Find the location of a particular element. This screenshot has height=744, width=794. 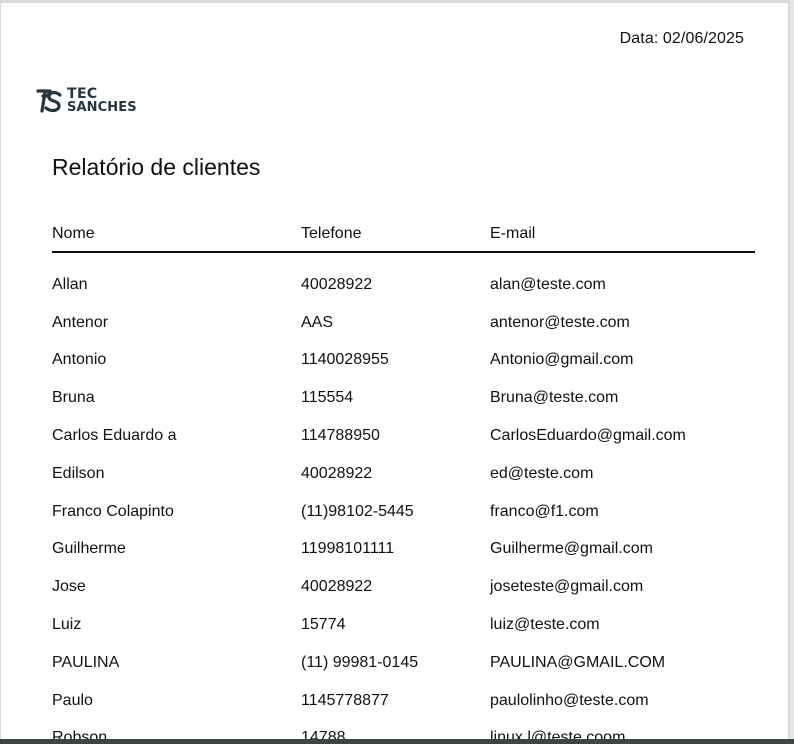

cell-email: luiz@teste.com is located at coordinates (545, 625).